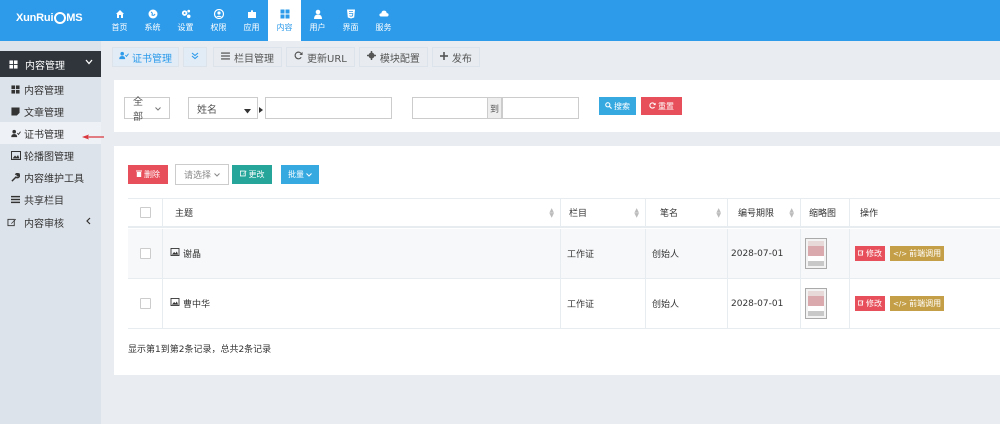 The image size is (1000, 424). I want to click on column-label: 主题, so click(184, 214).